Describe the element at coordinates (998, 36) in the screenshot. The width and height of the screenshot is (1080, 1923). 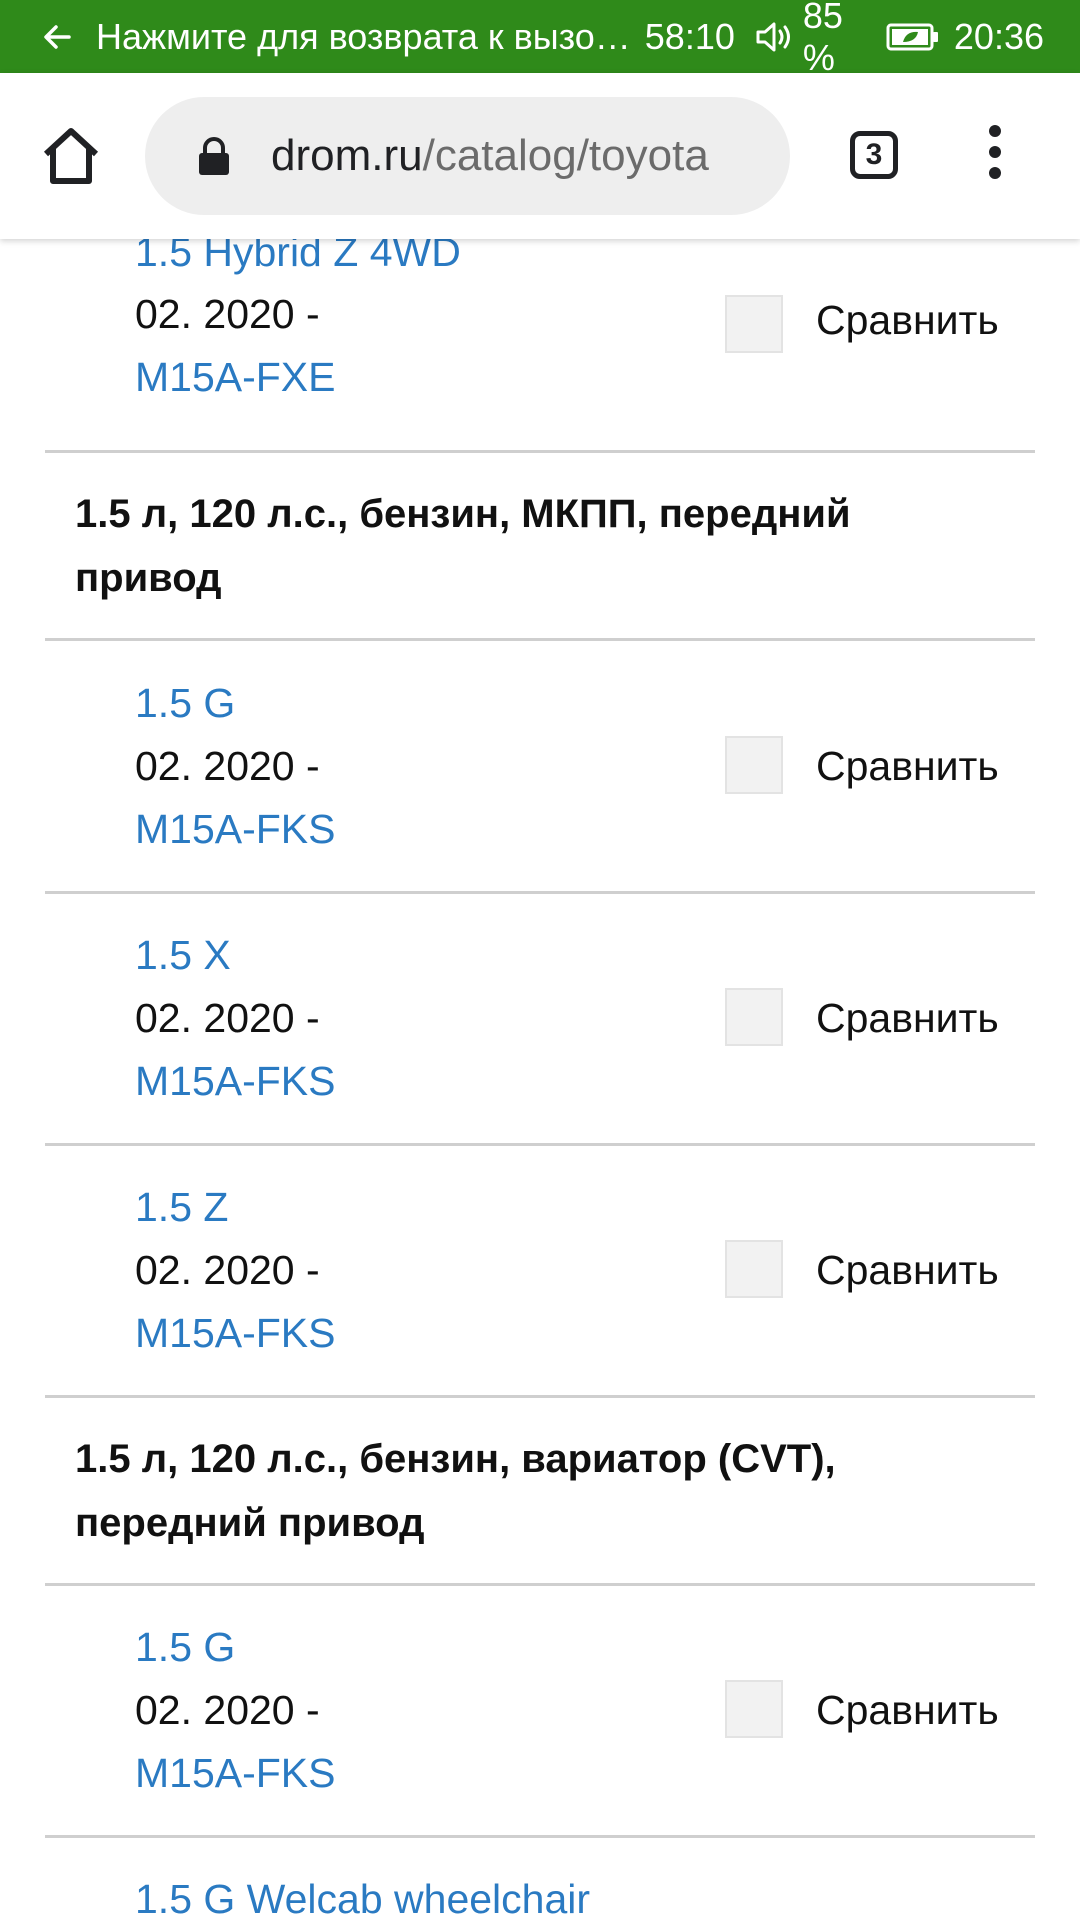
I see `clock: 20:36` at that location.